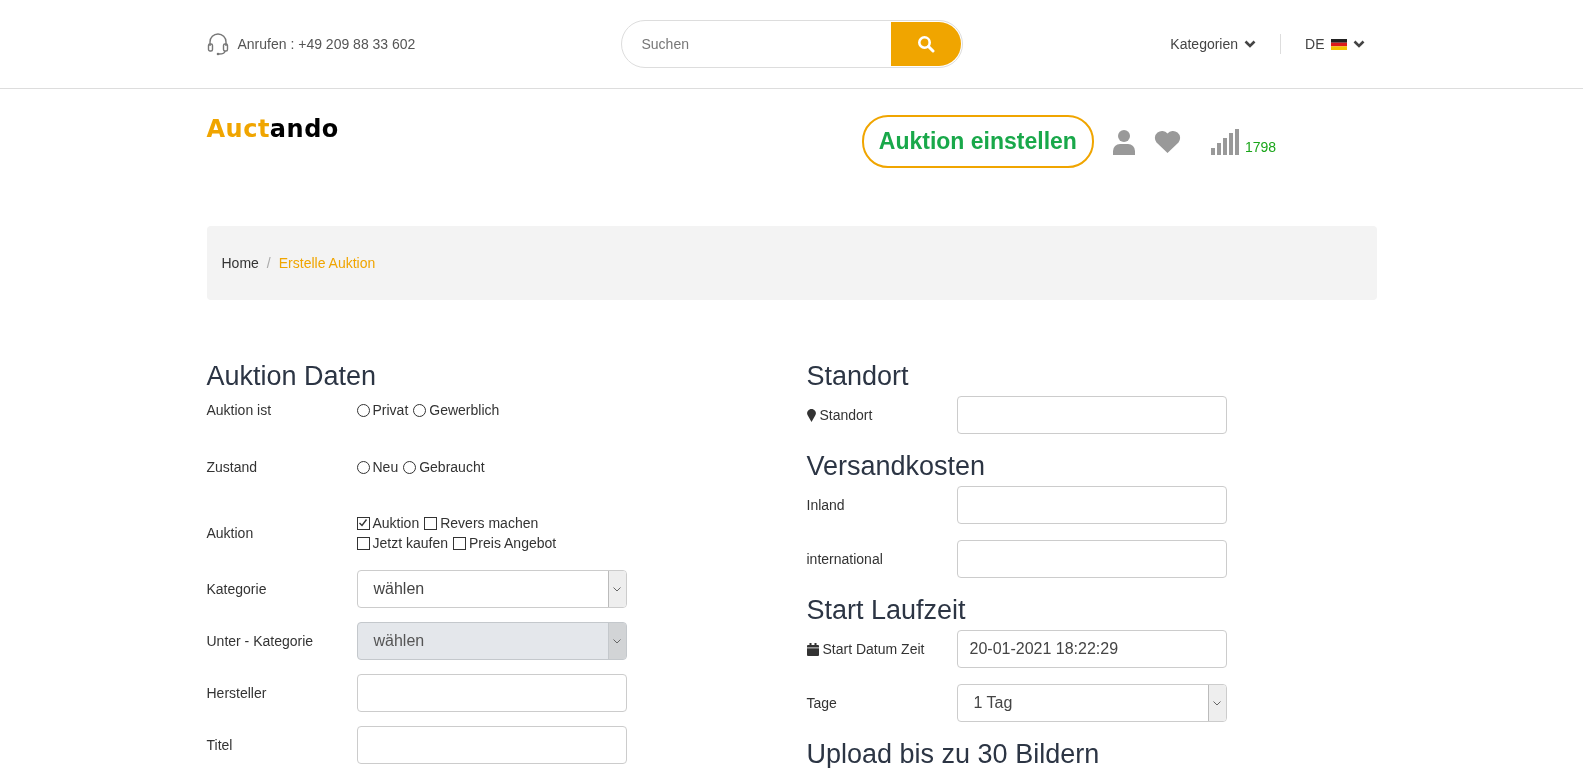 Image resolution: width=1583 pixels, height=768 pixels. Describe the element at coordinates (464, 410) in the screenshot. I see `option-label: Gewerblich` at that location.